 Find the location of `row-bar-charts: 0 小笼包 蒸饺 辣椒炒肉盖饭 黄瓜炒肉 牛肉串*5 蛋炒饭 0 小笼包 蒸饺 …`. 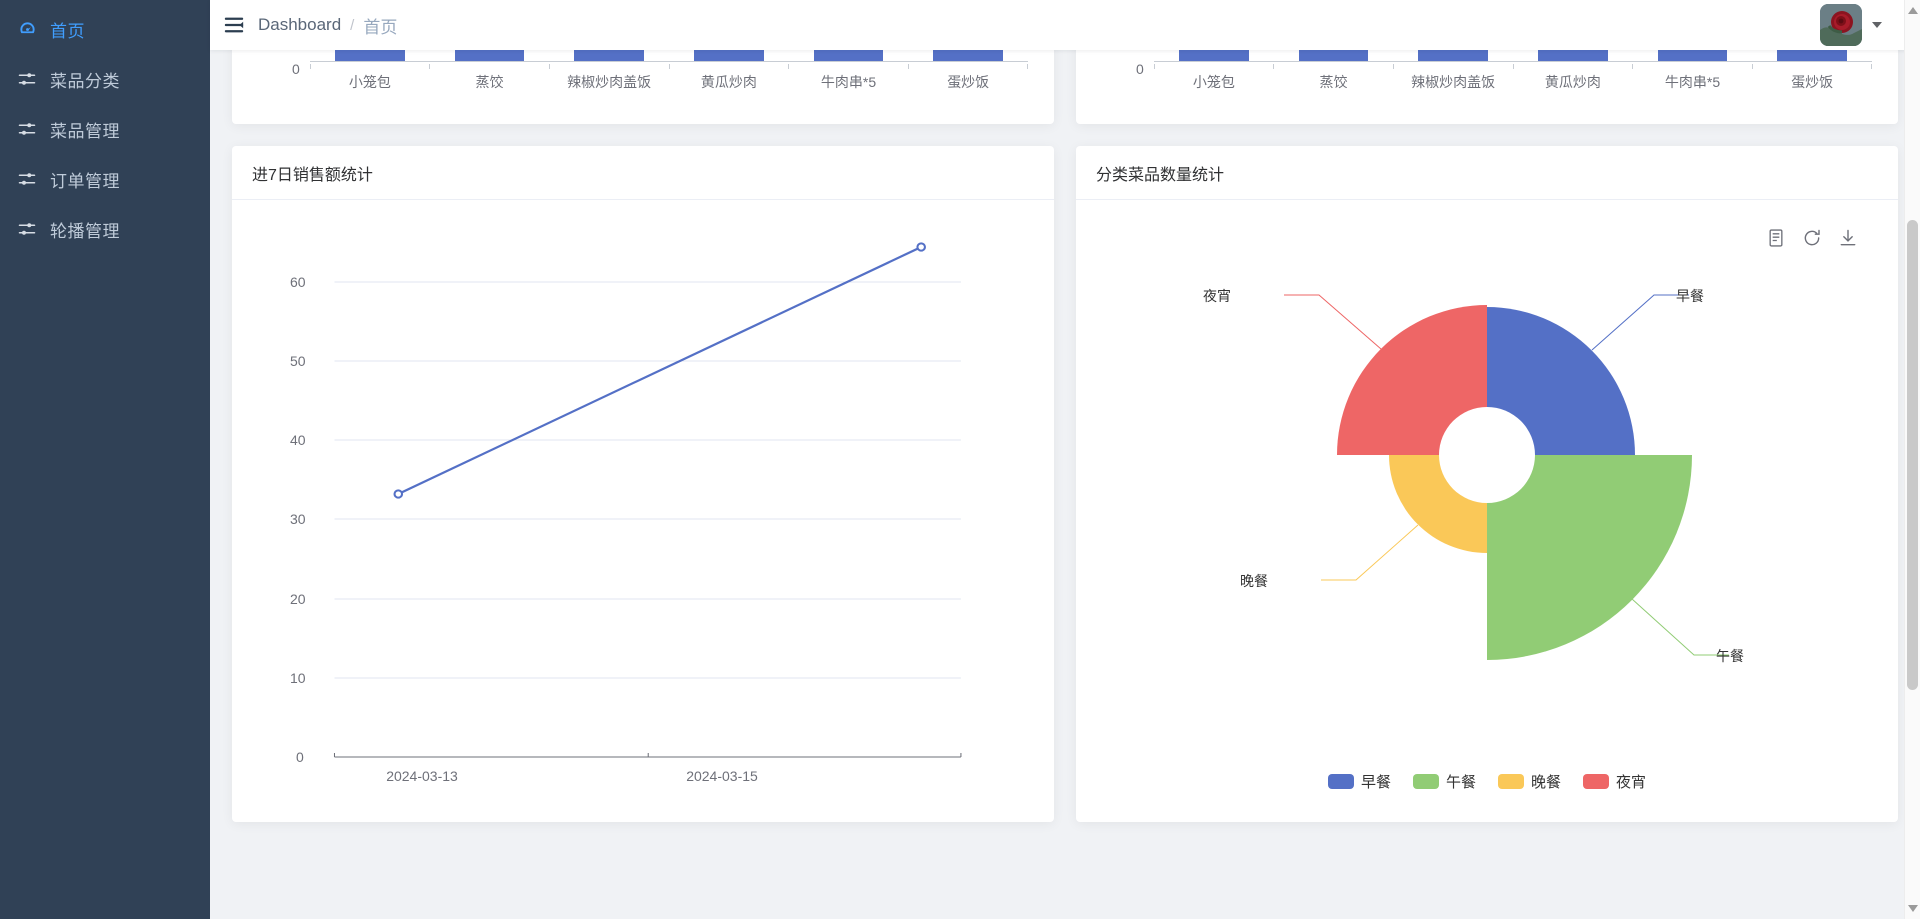

row-bar-charts: 0 小笼包 蒸饺 辣椒炒肉盖饭 黄瓜炒肉 牛肉串*5 蛋炒饭 0 小笼包 蒸饺 … is located at coordinates (1065, 87).